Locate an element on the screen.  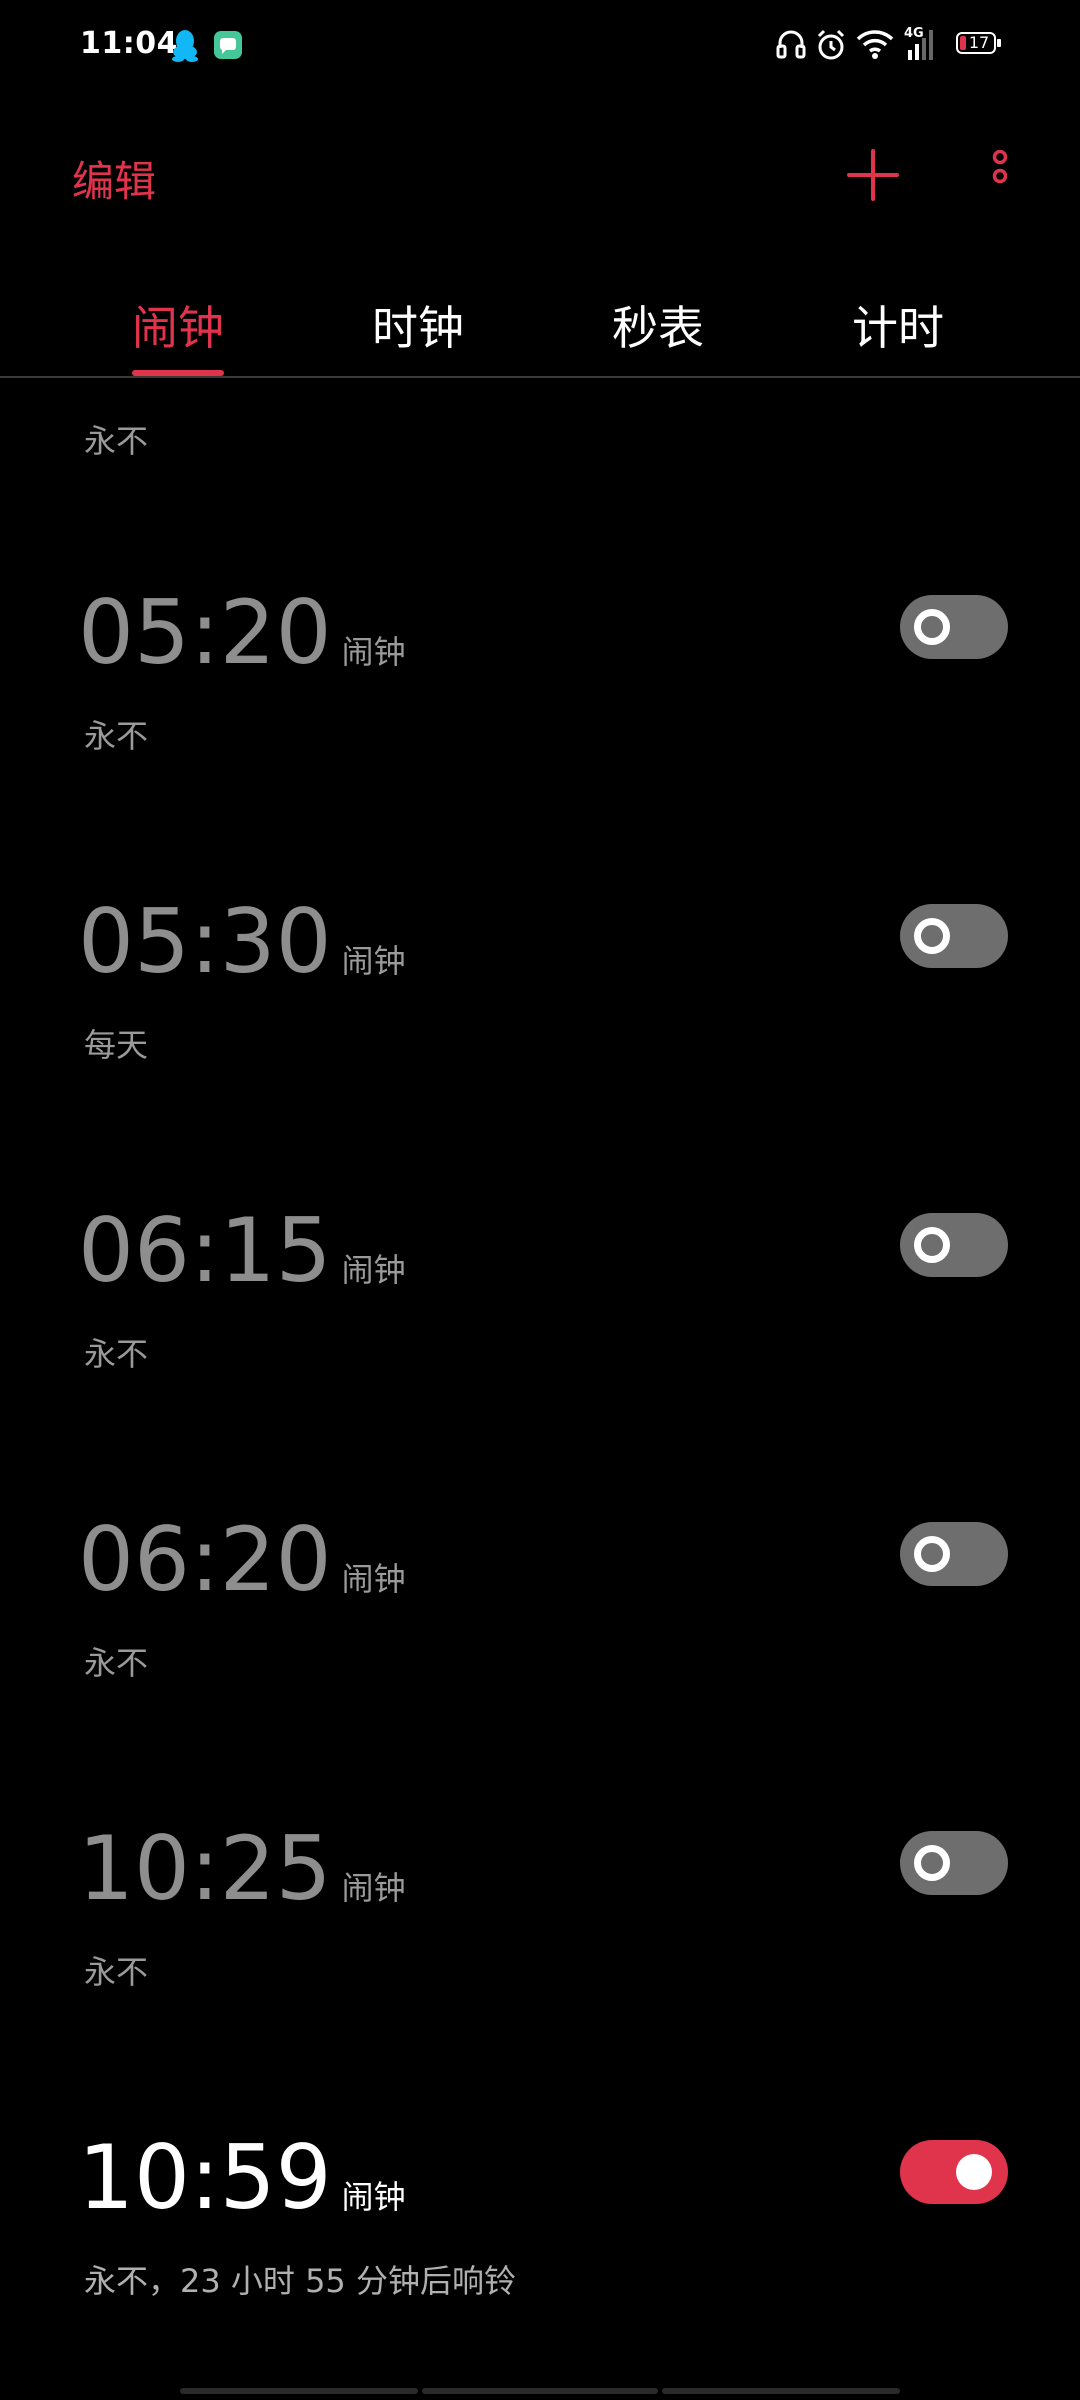
alarm-time: 10:25 闹钟 is located at coordinates (242, 1868).